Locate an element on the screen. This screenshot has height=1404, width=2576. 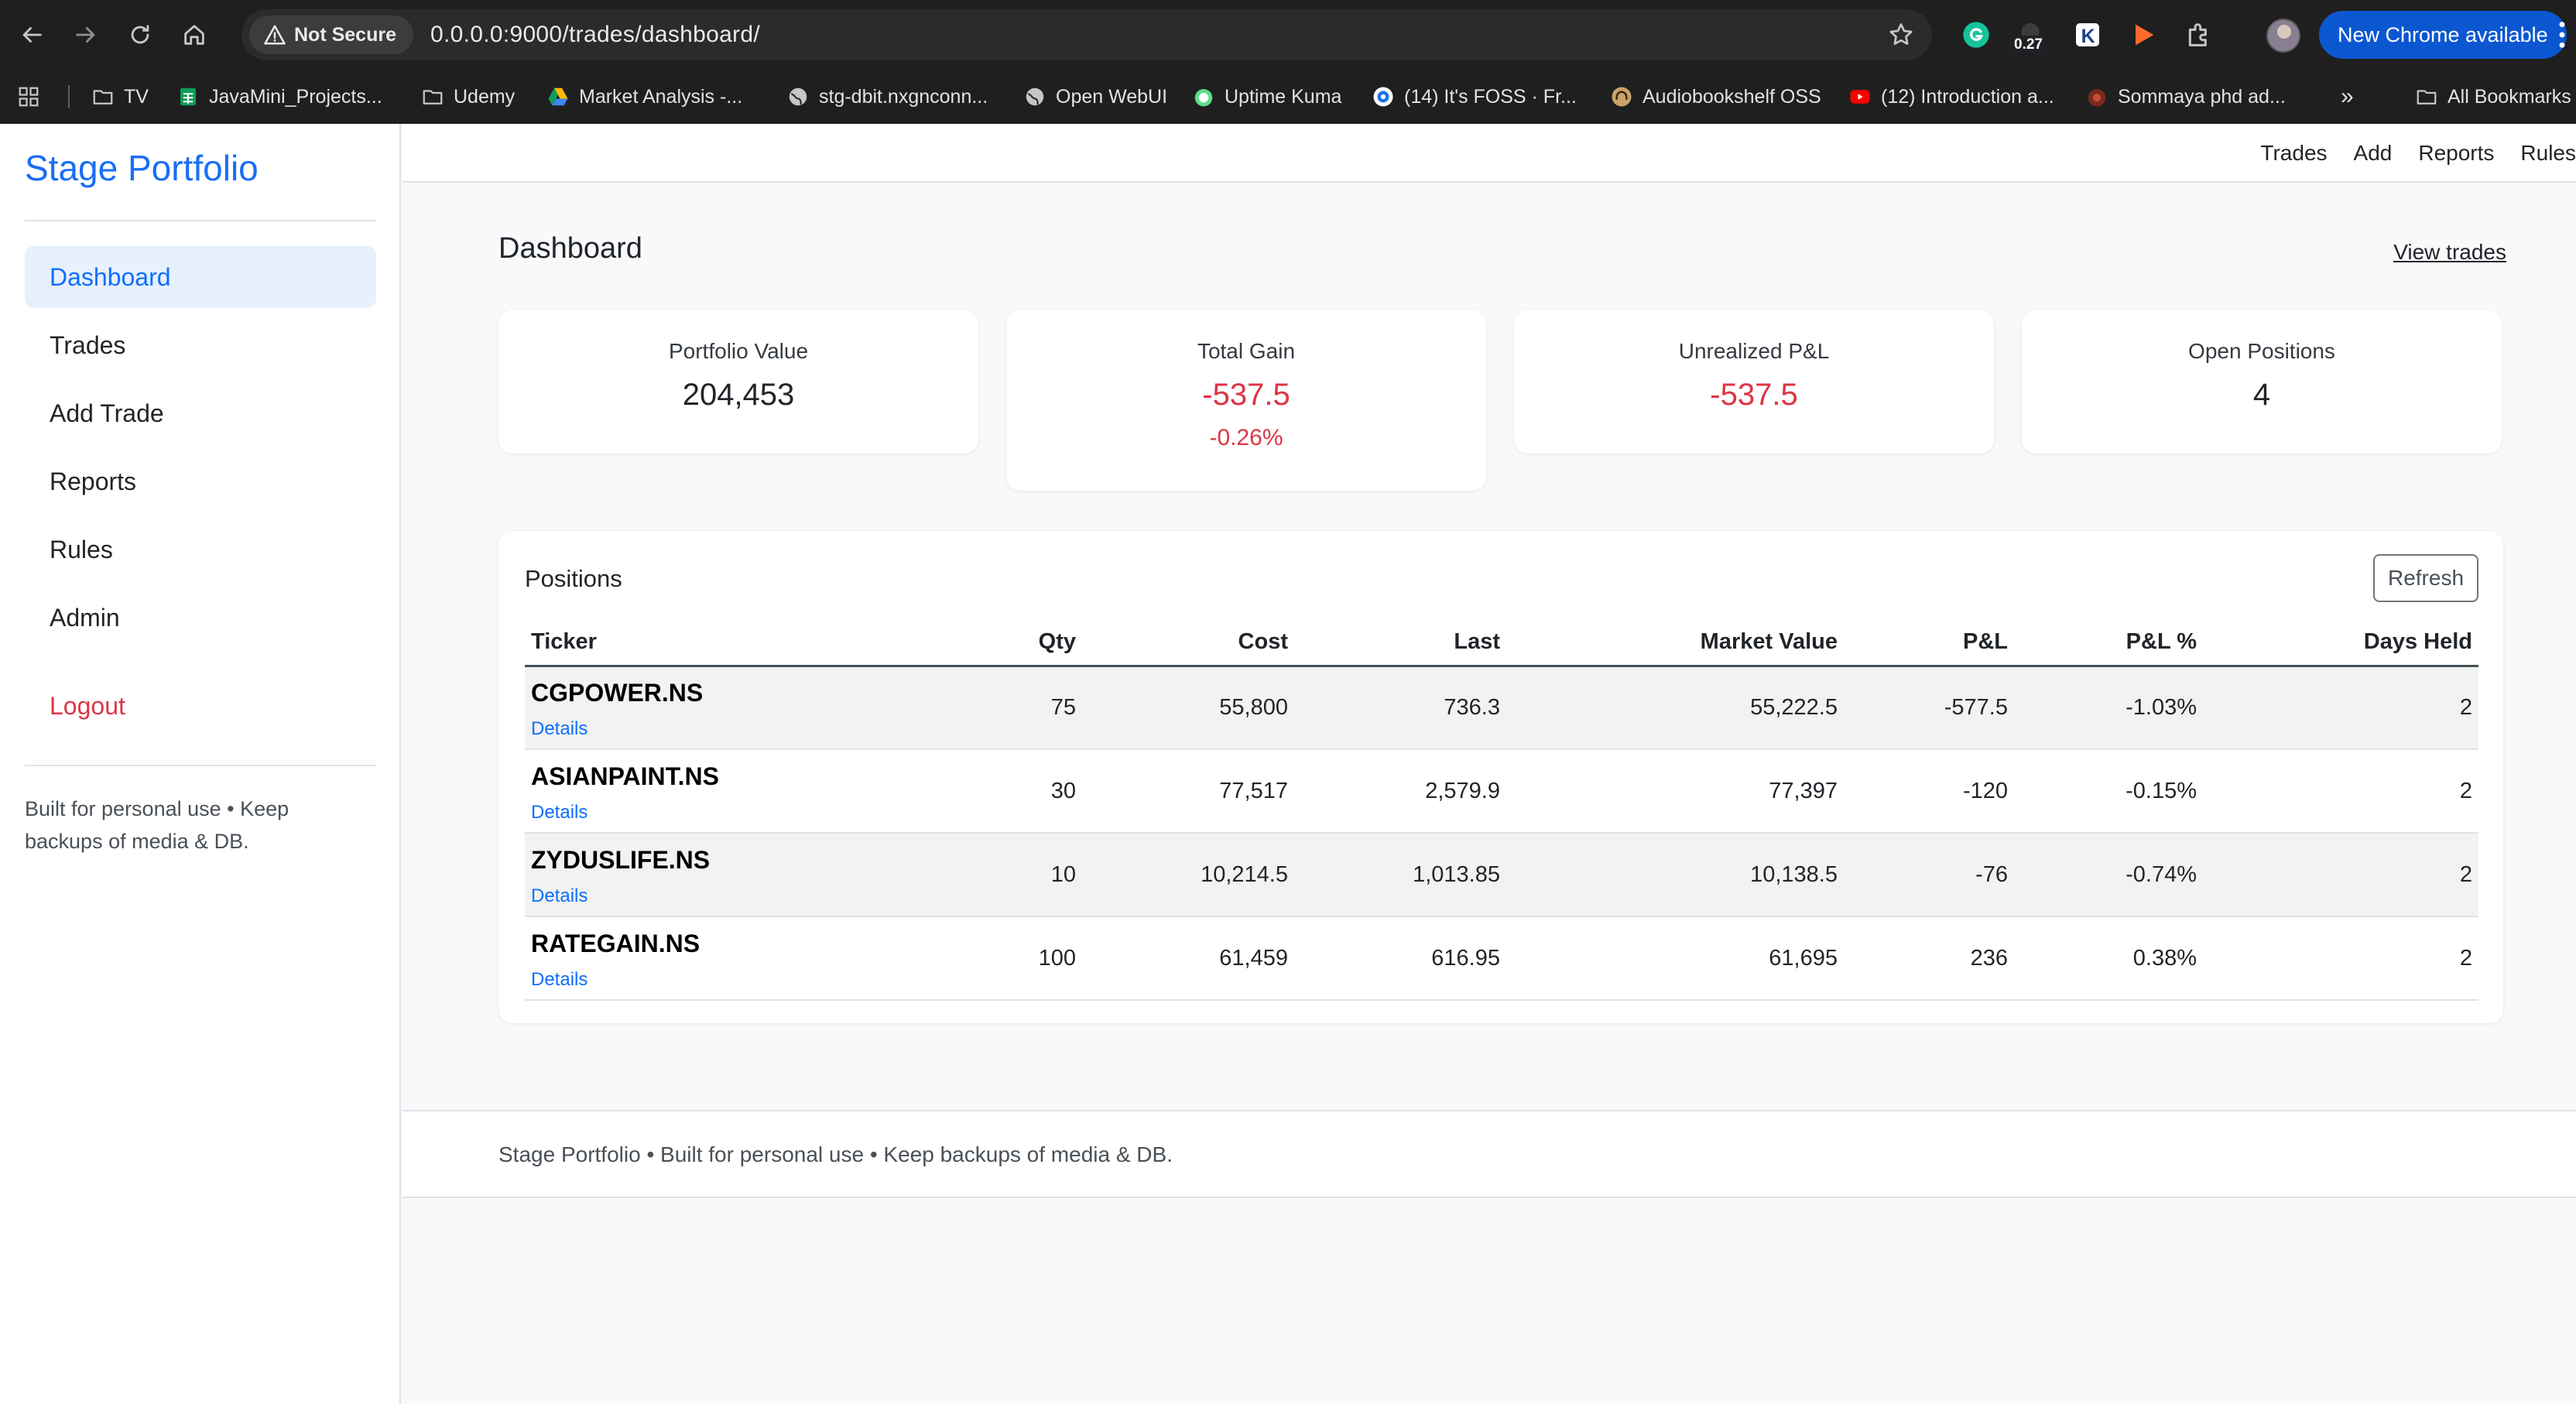
more-options-icon is located at coordinates (2562, 35).